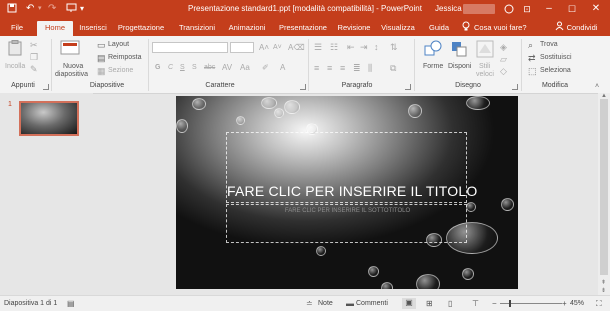 This screenshot has width=610, height=311. What do you see at coordinates (352, 191) in the screenshot?
I see `title-placeholder-text: FARE CLIC PER INSERIRE IL TITOLO` at bounding box center [352, 191].